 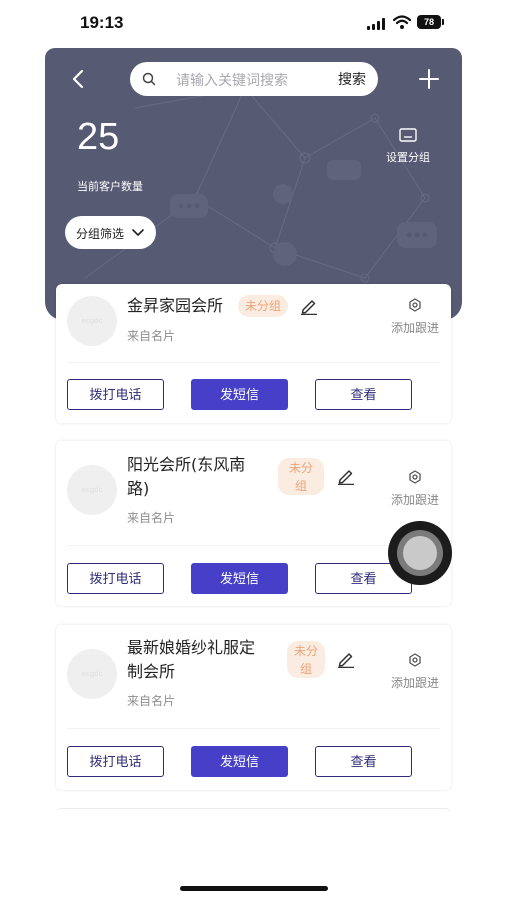 I want to click on assistive-touch-center, so click(x=420, y=553).